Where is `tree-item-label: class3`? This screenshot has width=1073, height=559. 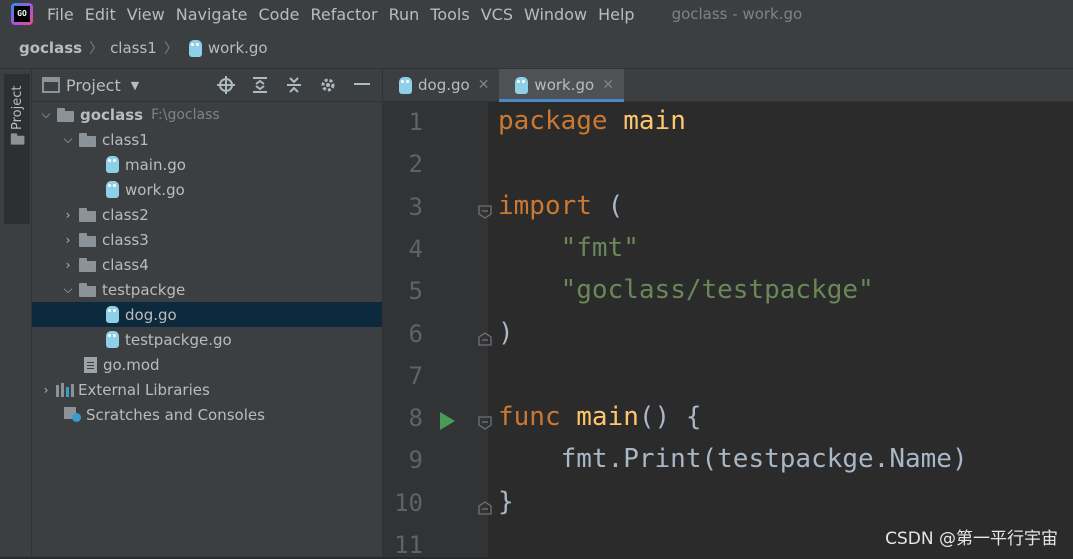
tree-item-label: class3 is located at coordinates (125, 239).